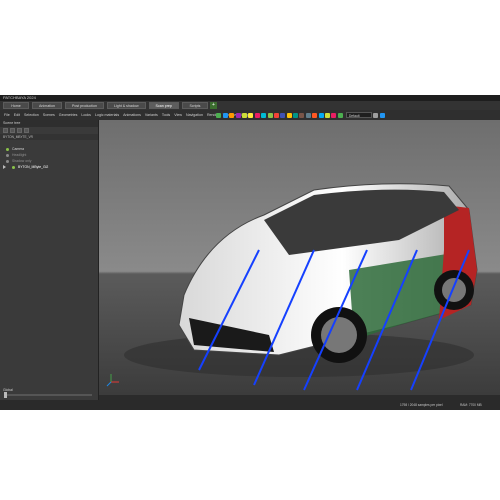 The width and height of the screenshot is (500, 500). What do you see at coordinates (321, 115) in the screenshot?
I see `clip-icon` at bounding box center [321, 115].